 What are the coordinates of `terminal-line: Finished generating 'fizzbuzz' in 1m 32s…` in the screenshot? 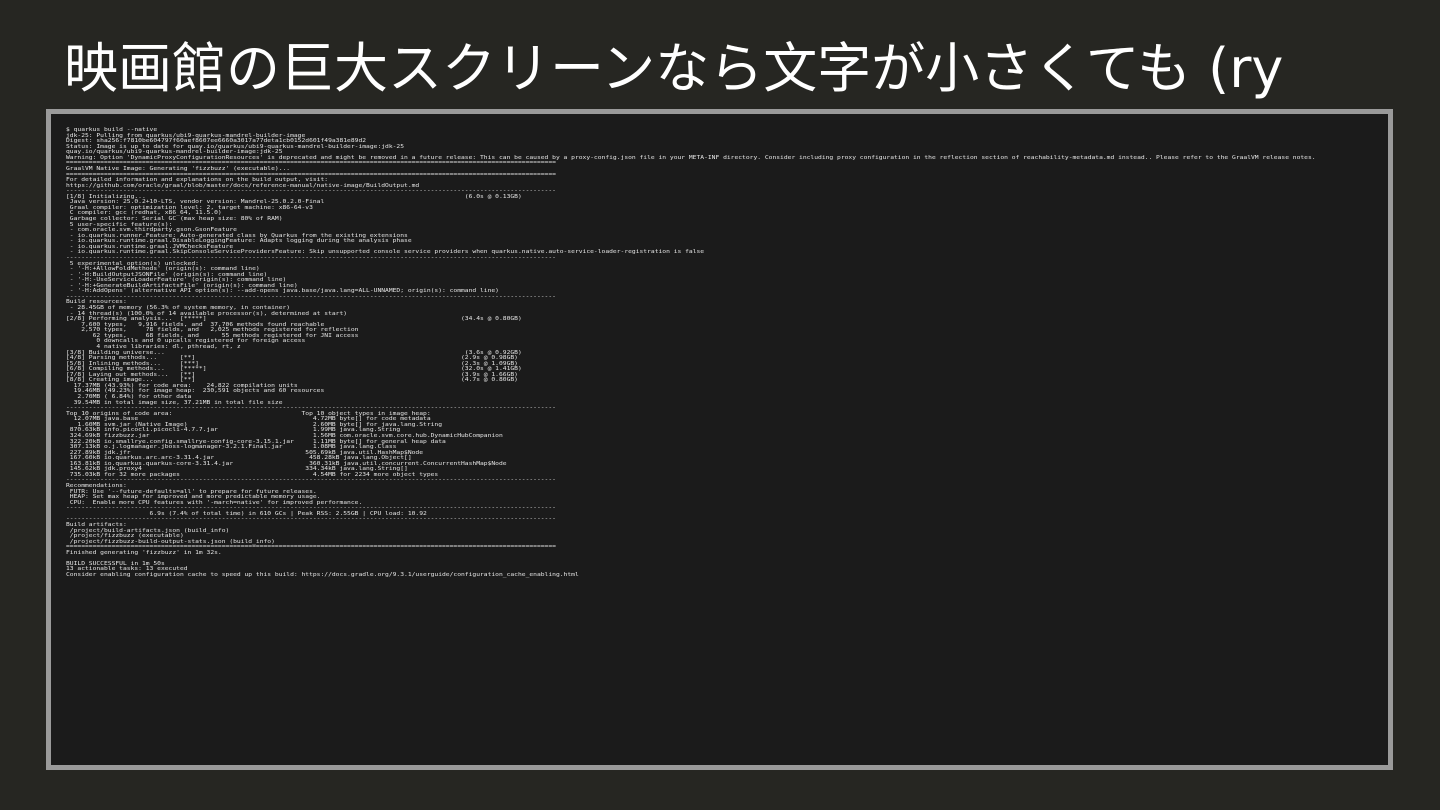 It's located at (144, 552).